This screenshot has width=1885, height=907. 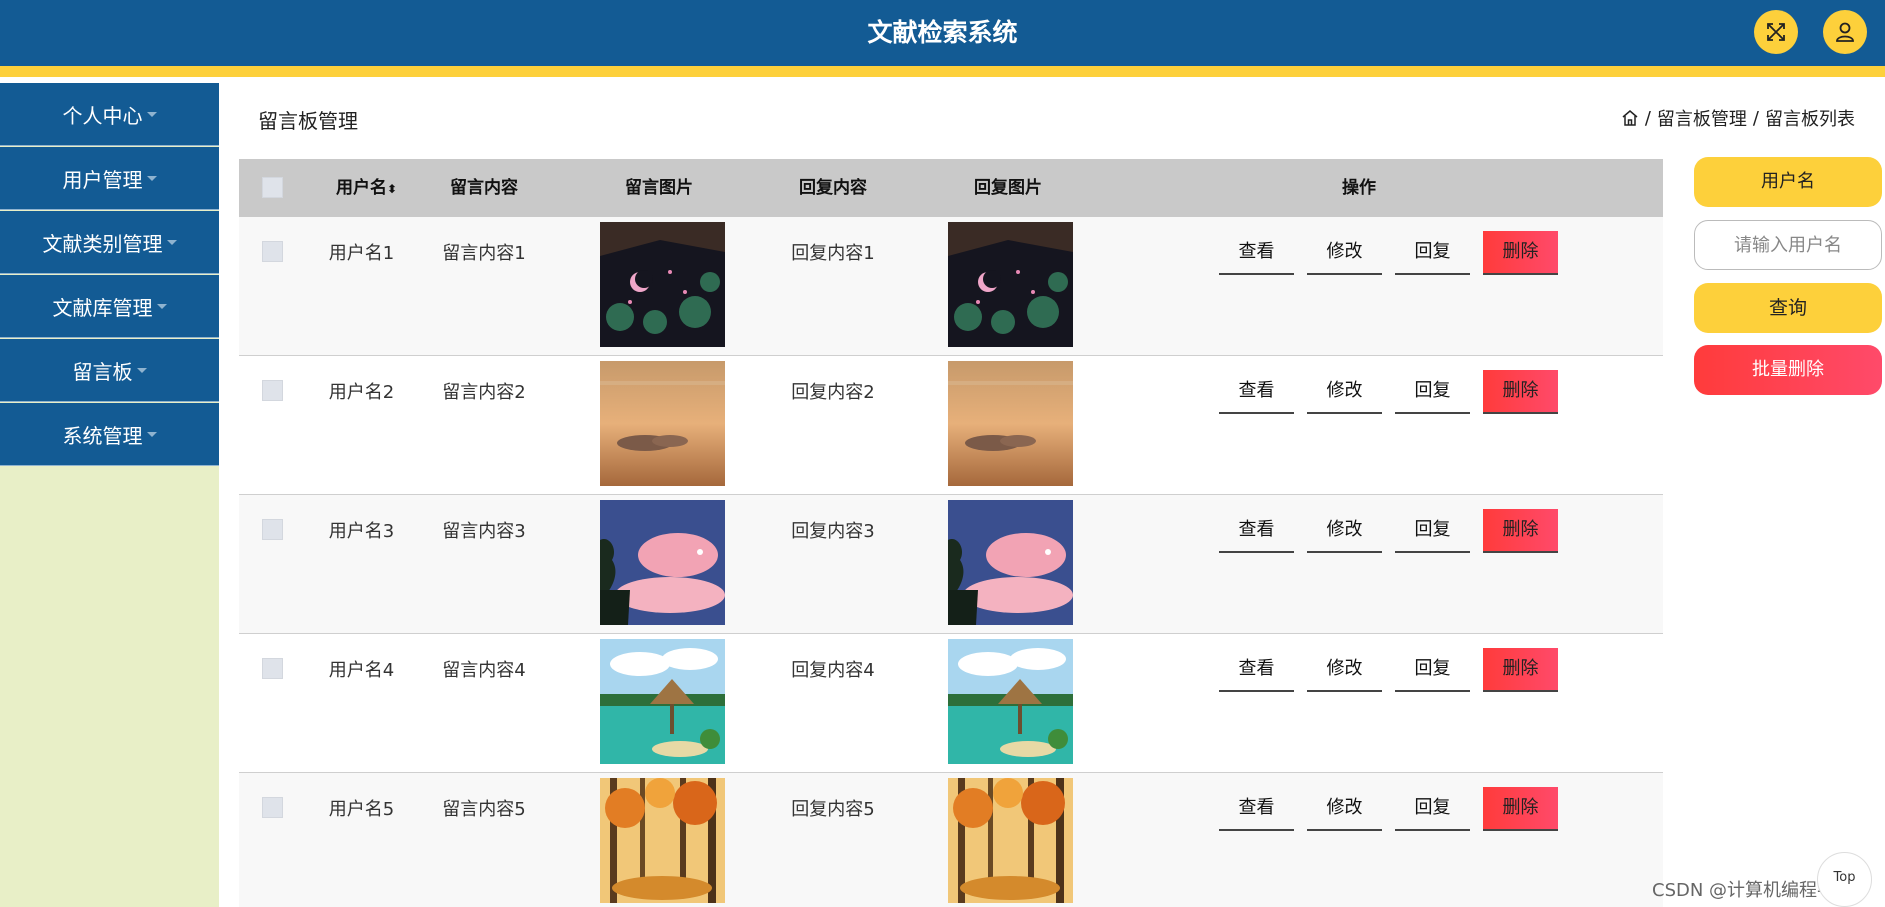 What do you see at coordinates (102, 115) in the screenshot?
I see `sidebar-item-label: 个人中心` at bounding box center [102, 115].